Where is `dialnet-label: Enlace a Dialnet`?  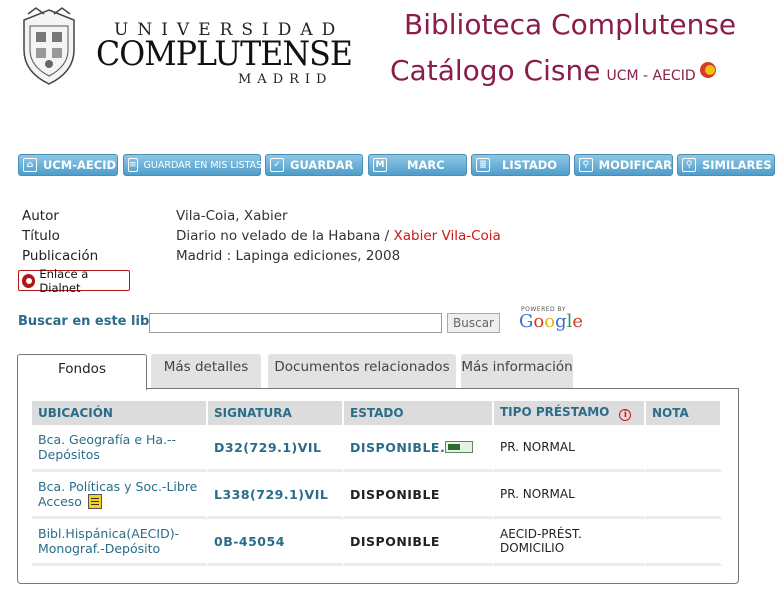 dialnet-label: Enlace a Dialnet is located at coordinates (64, 280).